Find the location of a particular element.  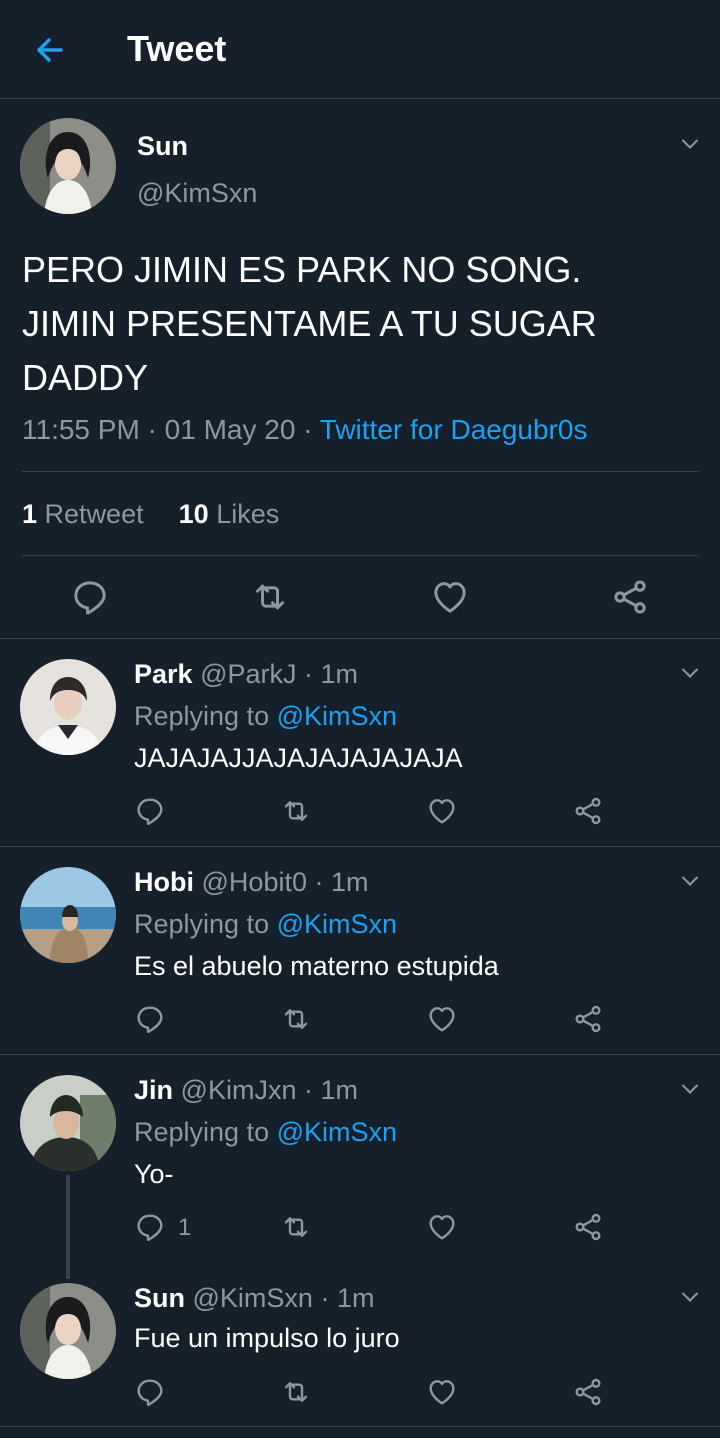

user-handle: @Hobit0 is located at coordinates (254, 882).